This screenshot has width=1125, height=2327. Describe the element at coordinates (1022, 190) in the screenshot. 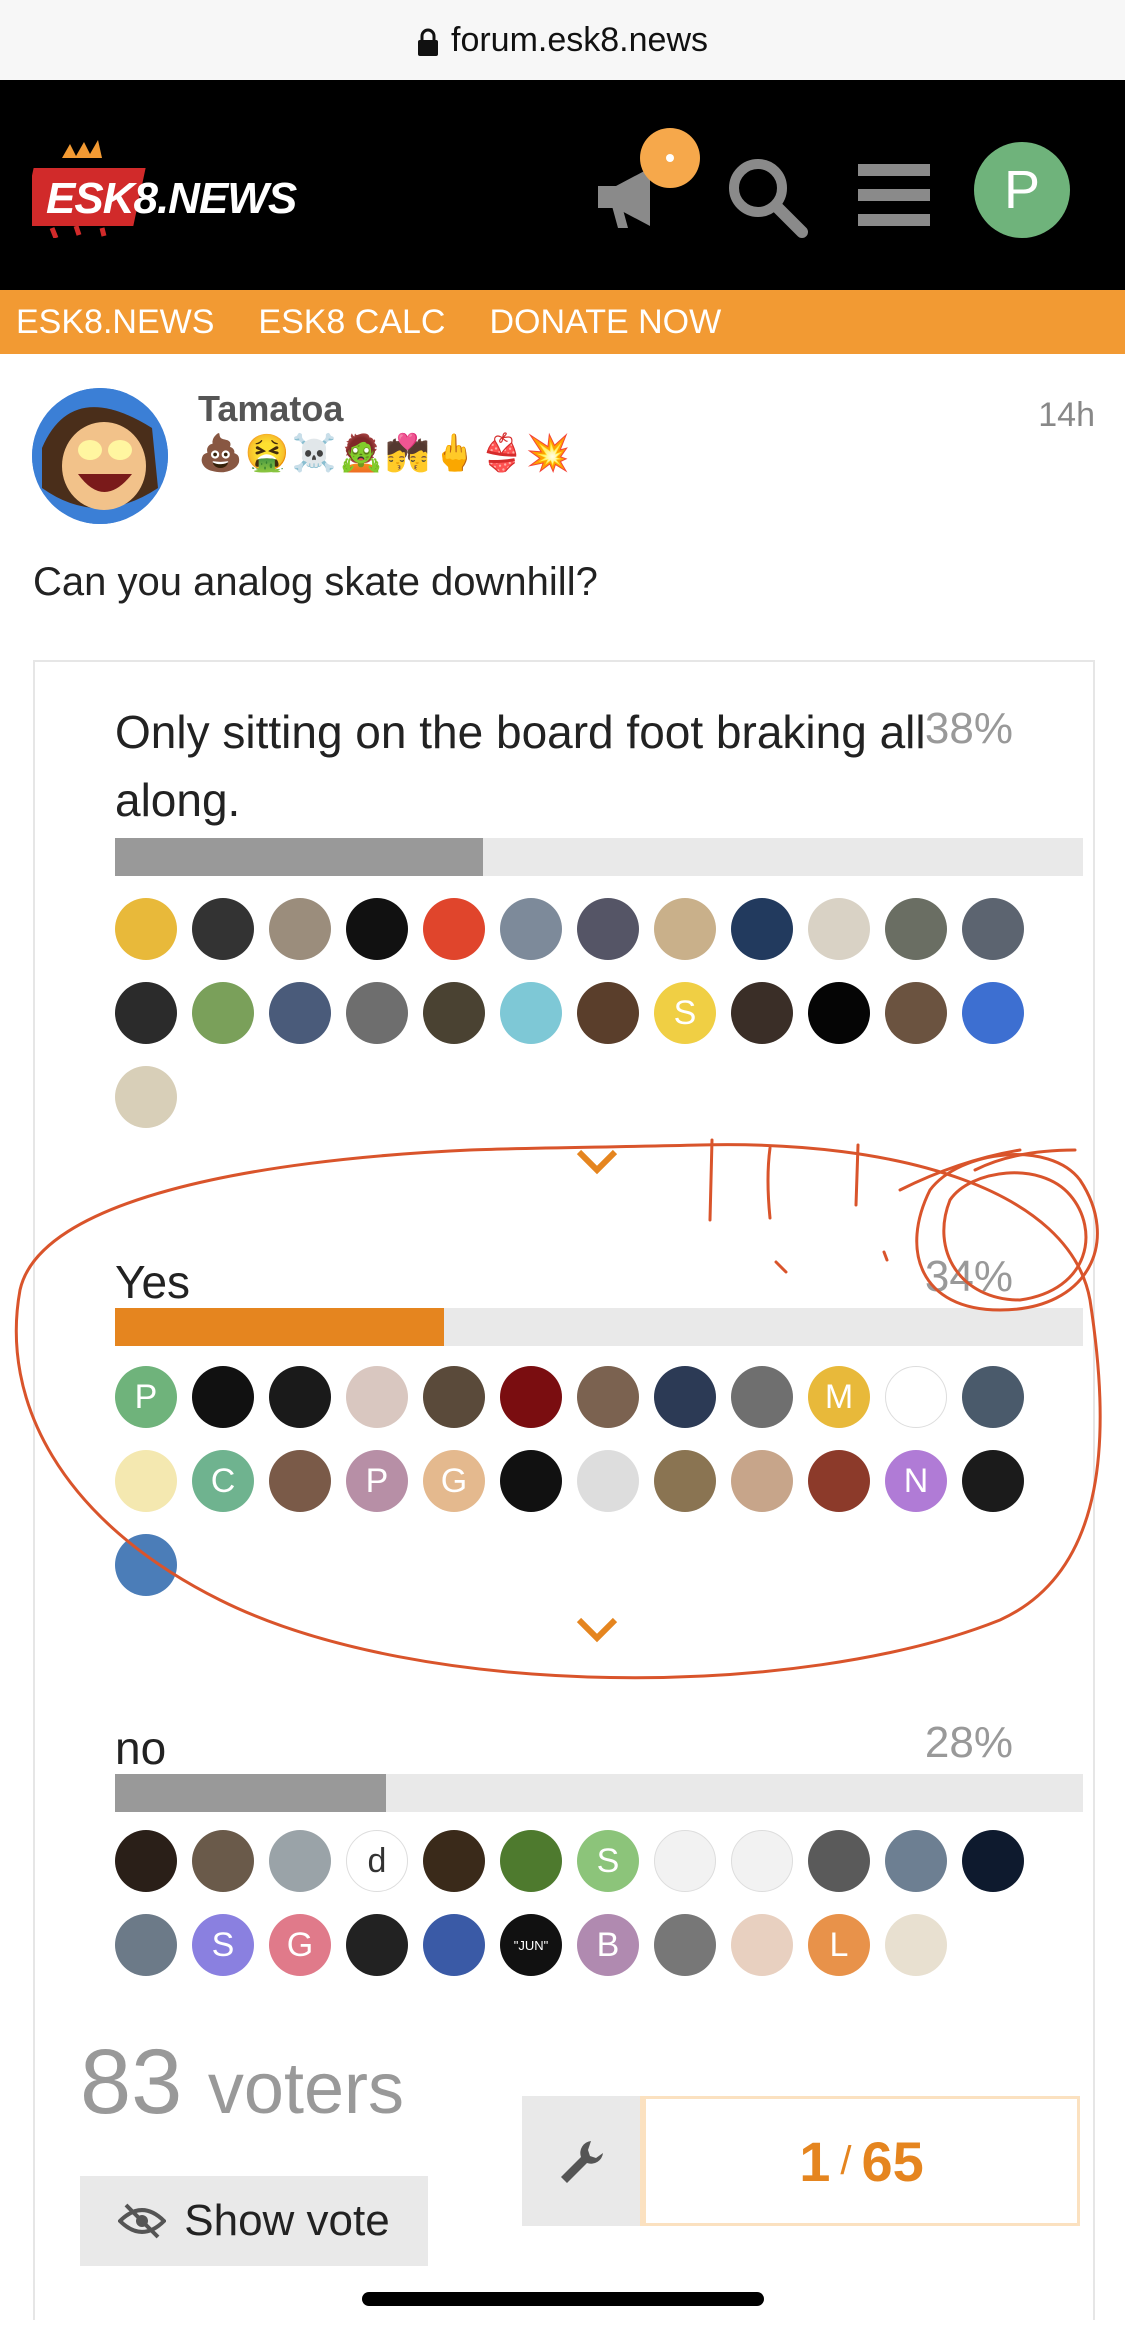

I see `user-avatar: P` at that location.